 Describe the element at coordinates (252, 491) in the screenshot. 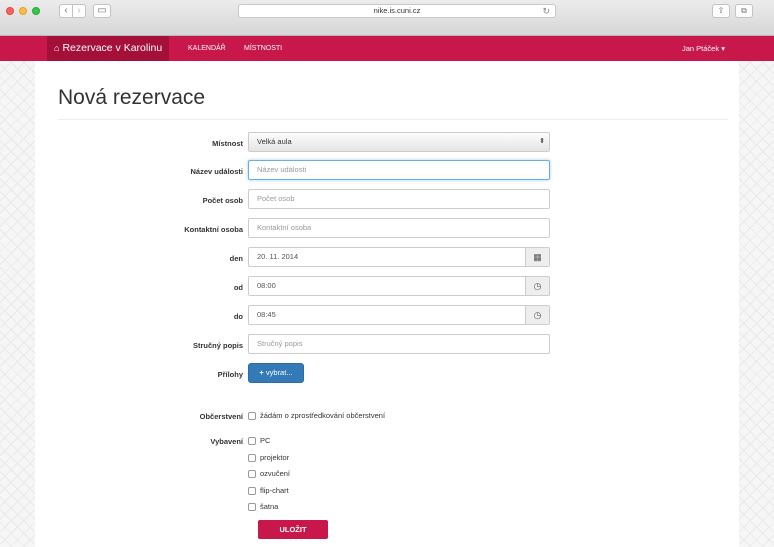

I see `equipment-checkbox-flipchart` at that location.